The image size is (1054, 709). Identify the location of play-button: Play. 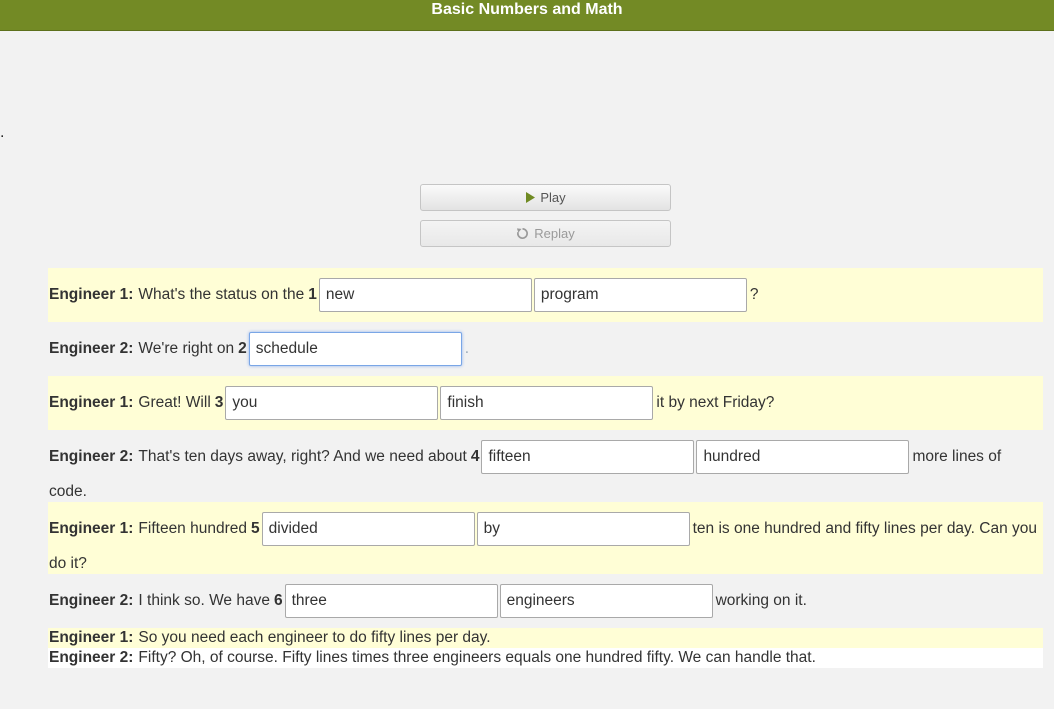
(545, 197).